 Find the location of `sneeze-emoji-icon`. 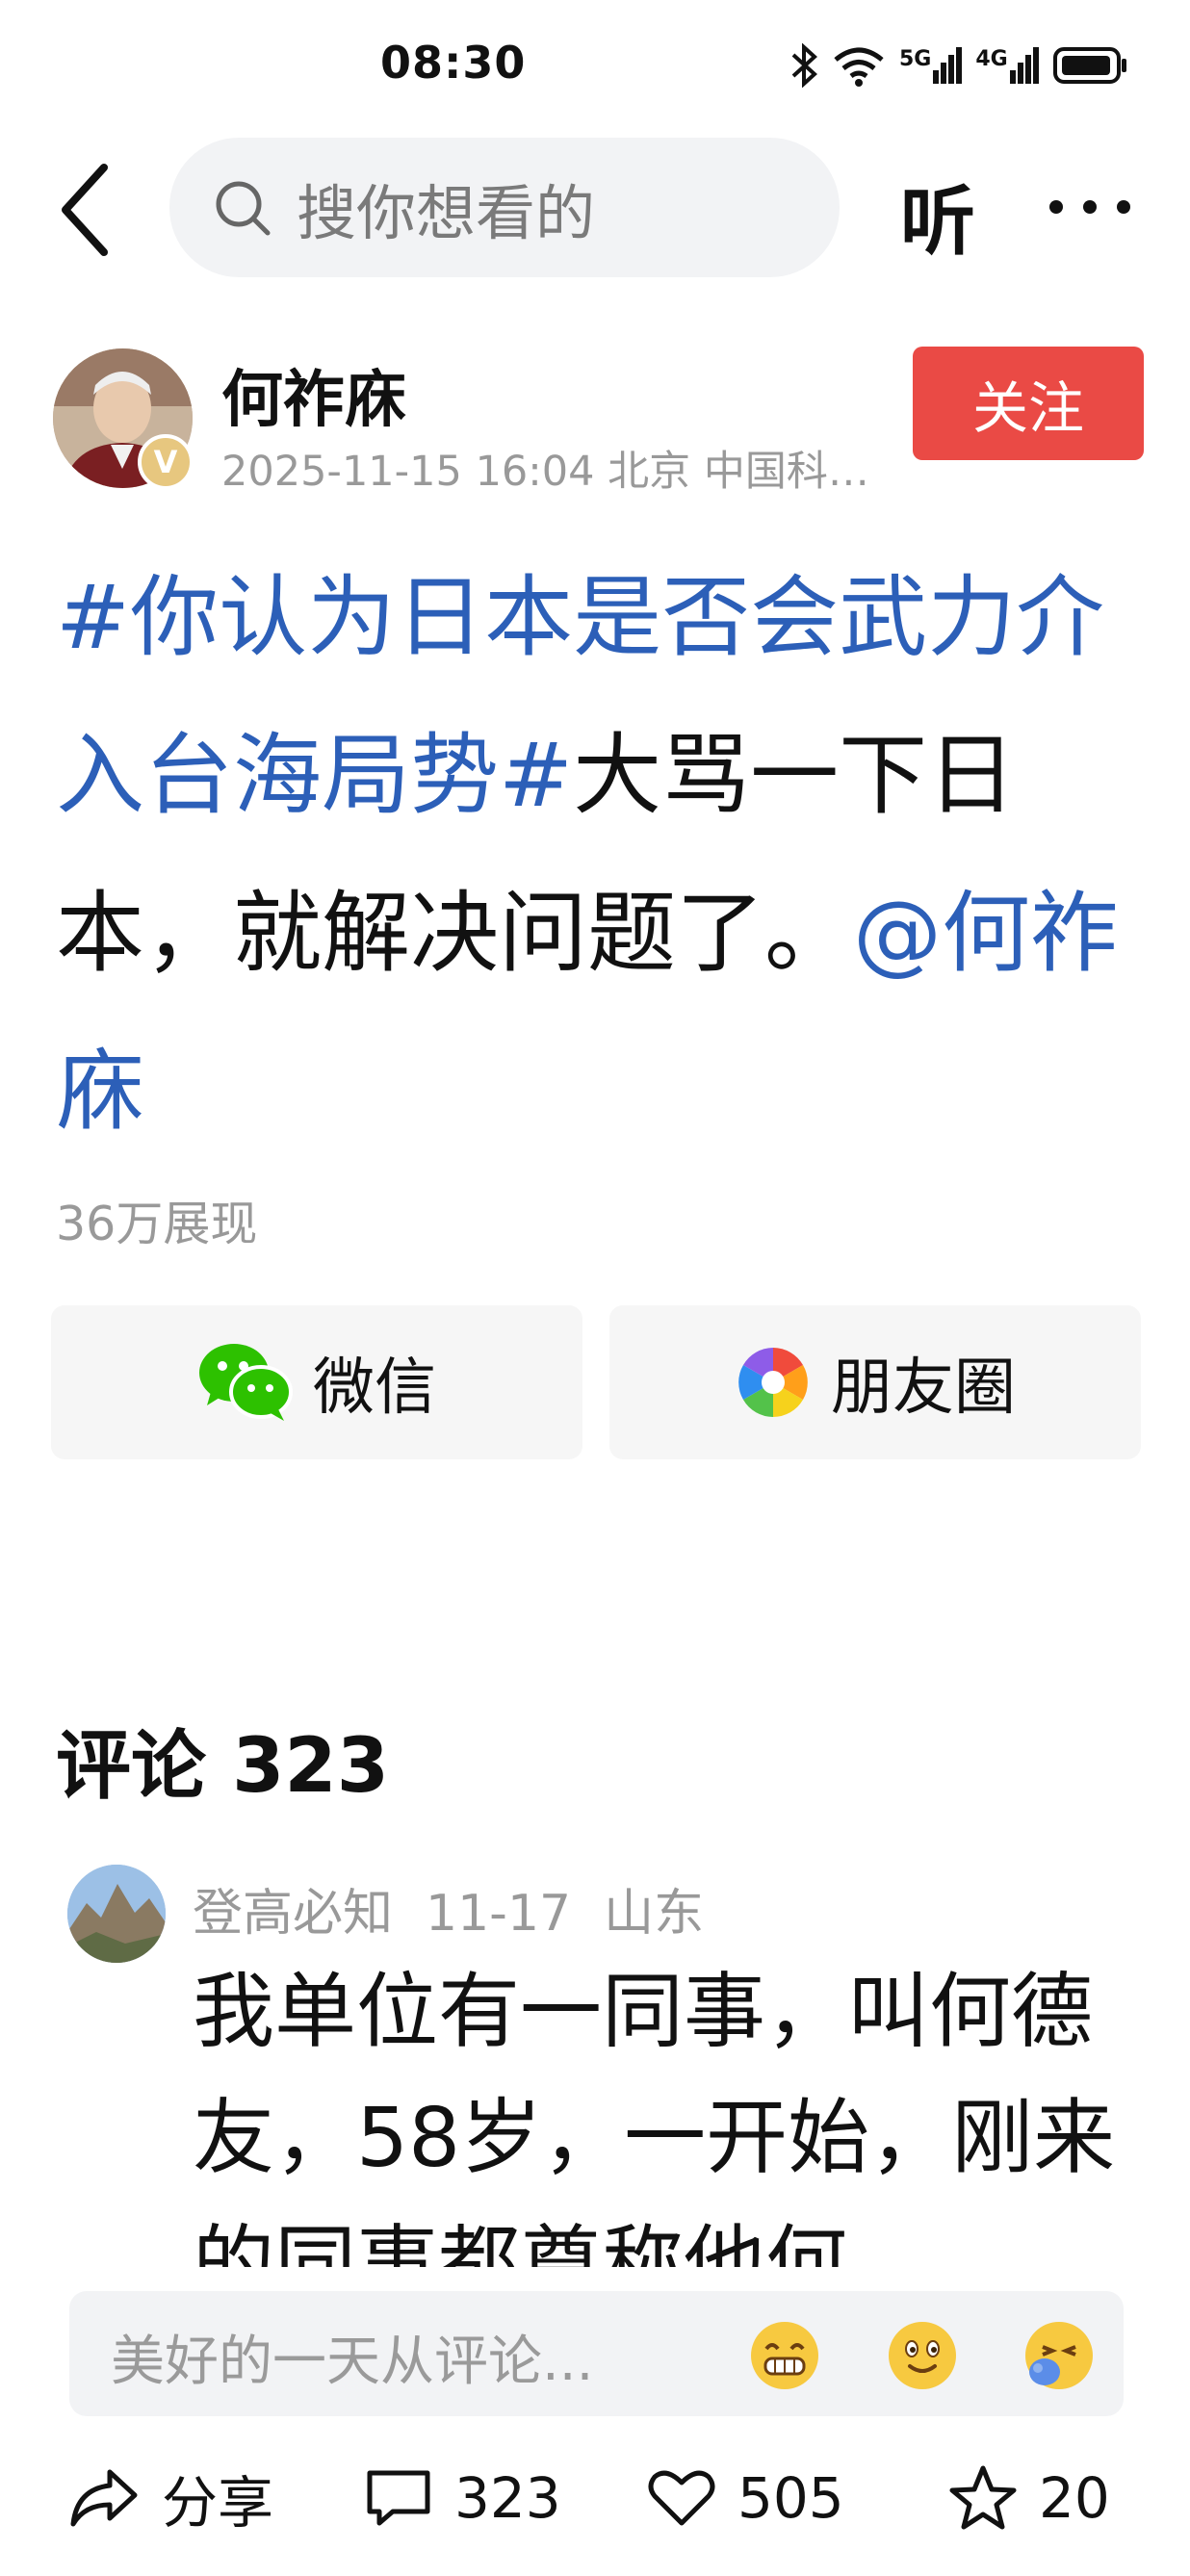

sneeze-emoji-icon is located at coordinates (1059, 2356).